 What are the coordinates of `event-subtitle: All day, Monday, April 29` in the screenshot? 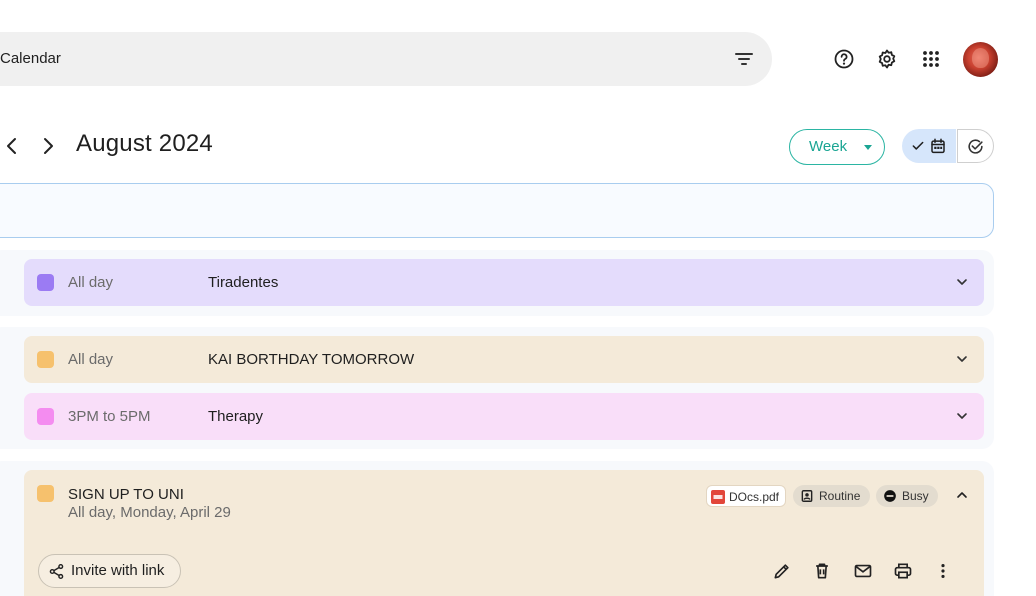 It's located at (149, 512).